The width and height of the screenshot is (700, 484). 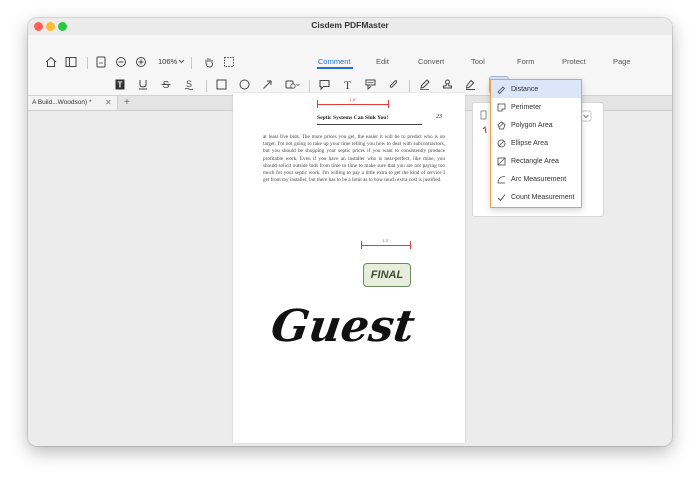 What do you see at coordinates (324, 84) in the screenshot?
I see `note-icon` at bounding box center [324, 84].